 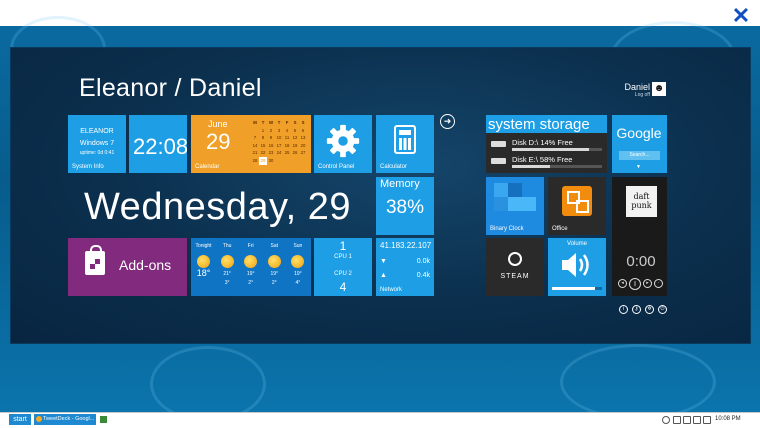 What do you see at coordinates (577, 288) in the screenshot?
I see `volume-slider` at bounding box center [577, 288].